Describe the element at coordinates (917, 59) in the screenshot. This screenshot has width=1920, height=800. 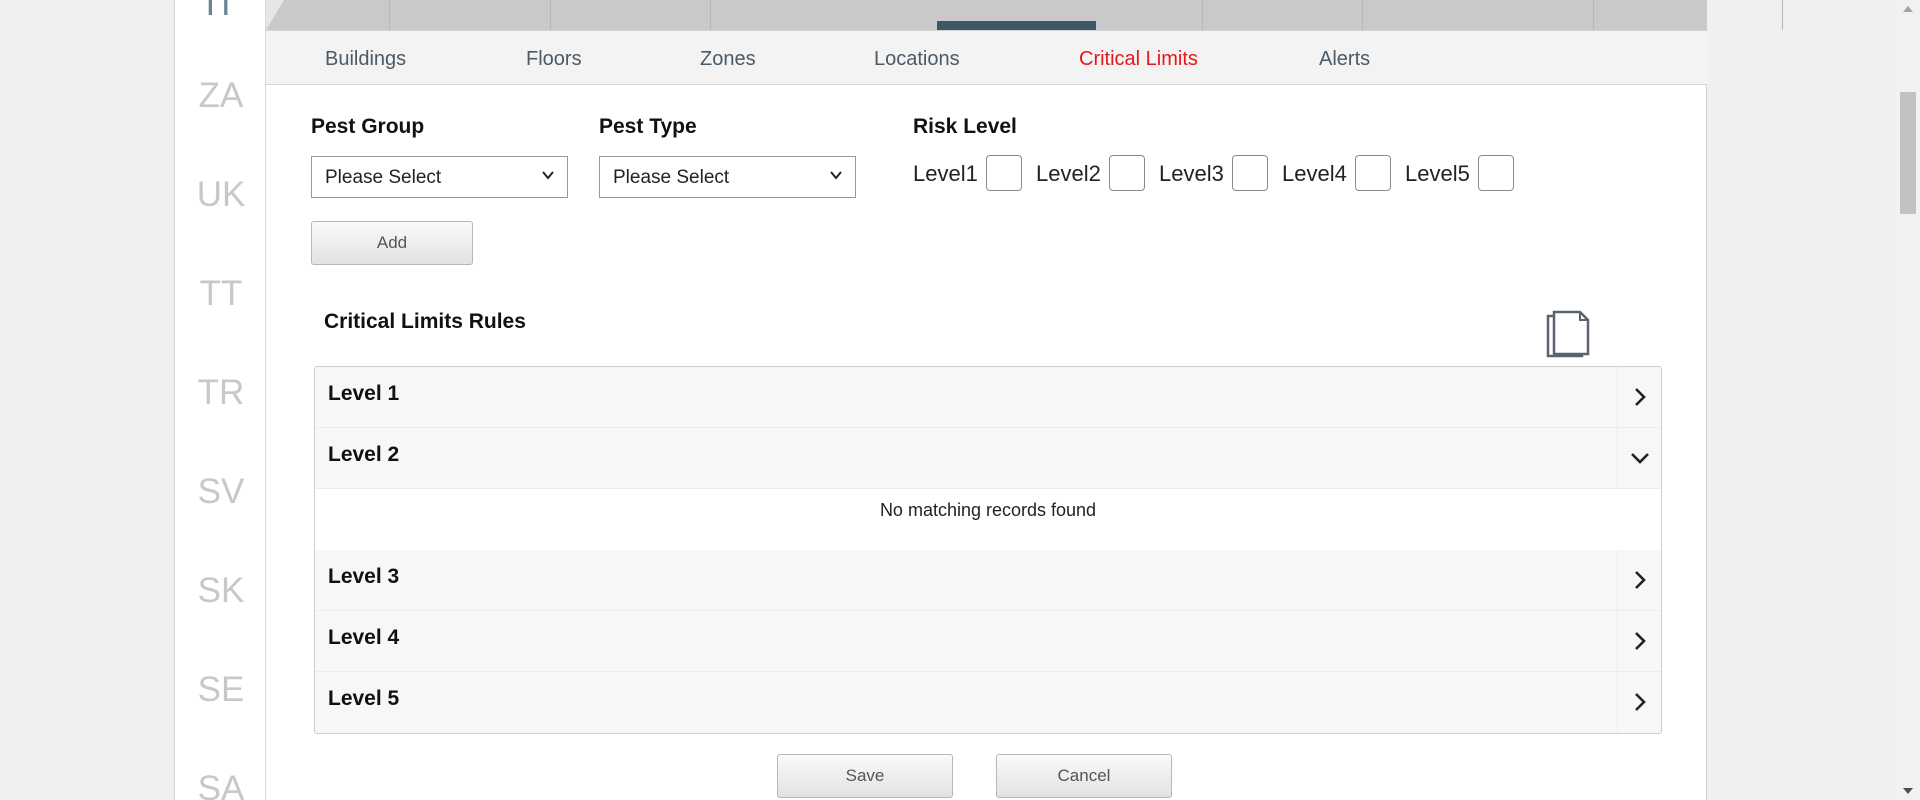
I see `tab-locations: Locations` at that location.